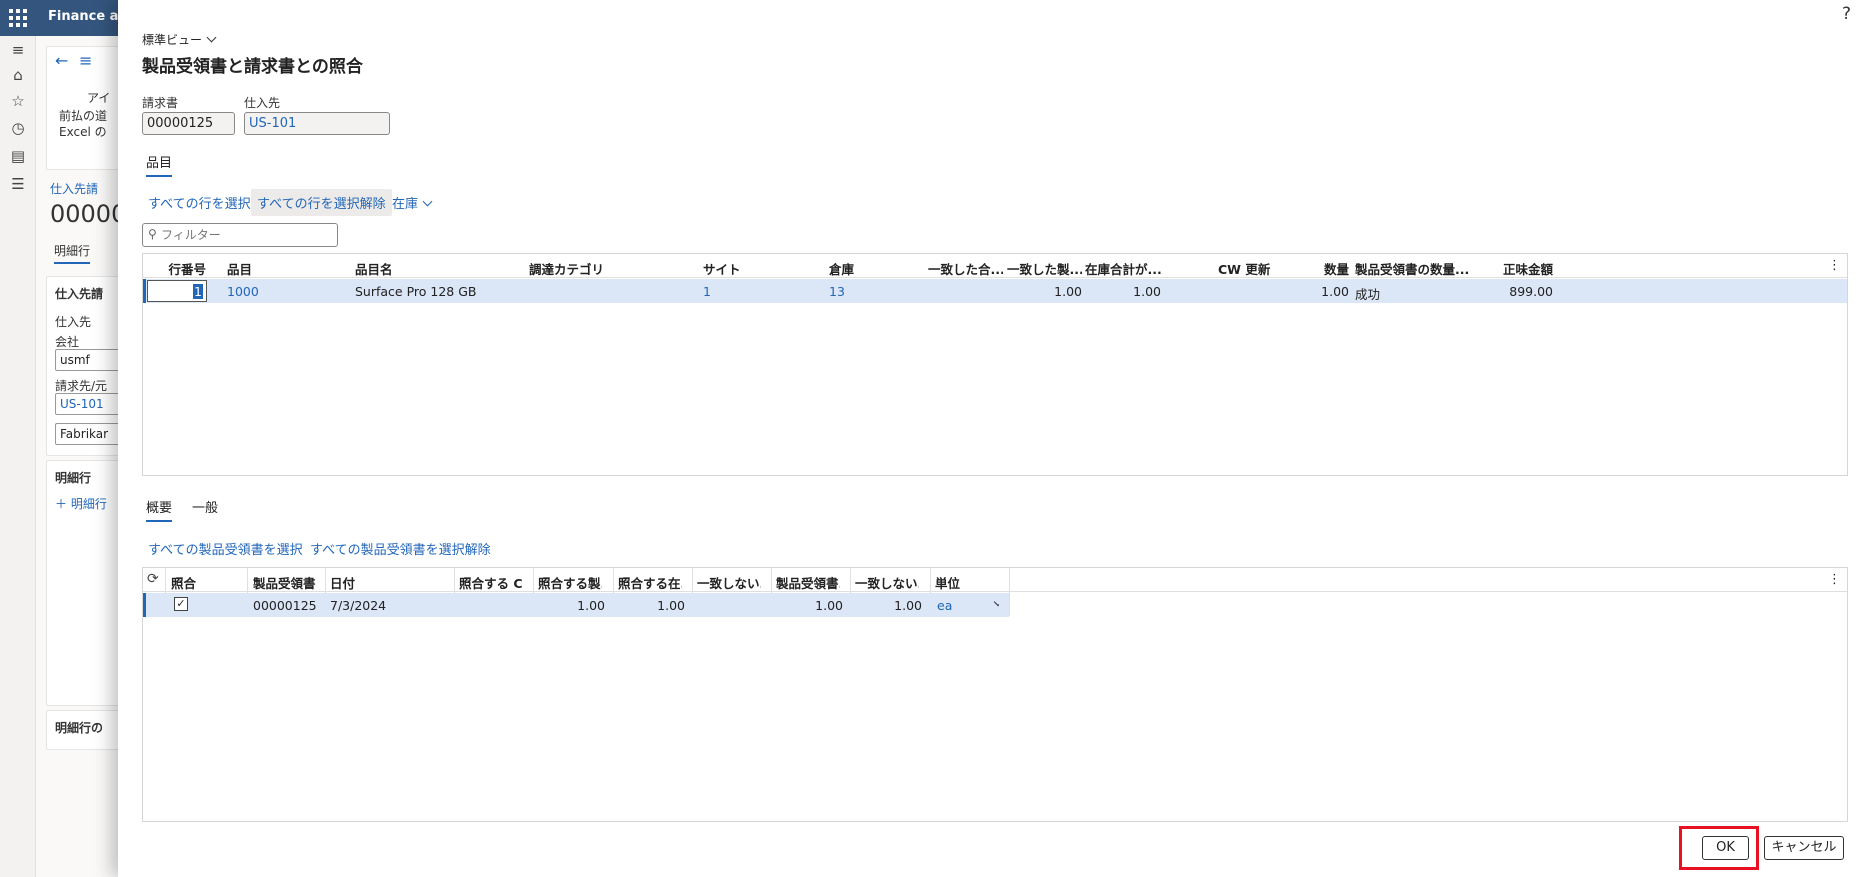 The width and height of the screenshot is (1859, 877). I want to click on column-header: 品目名, so click(425, 268).